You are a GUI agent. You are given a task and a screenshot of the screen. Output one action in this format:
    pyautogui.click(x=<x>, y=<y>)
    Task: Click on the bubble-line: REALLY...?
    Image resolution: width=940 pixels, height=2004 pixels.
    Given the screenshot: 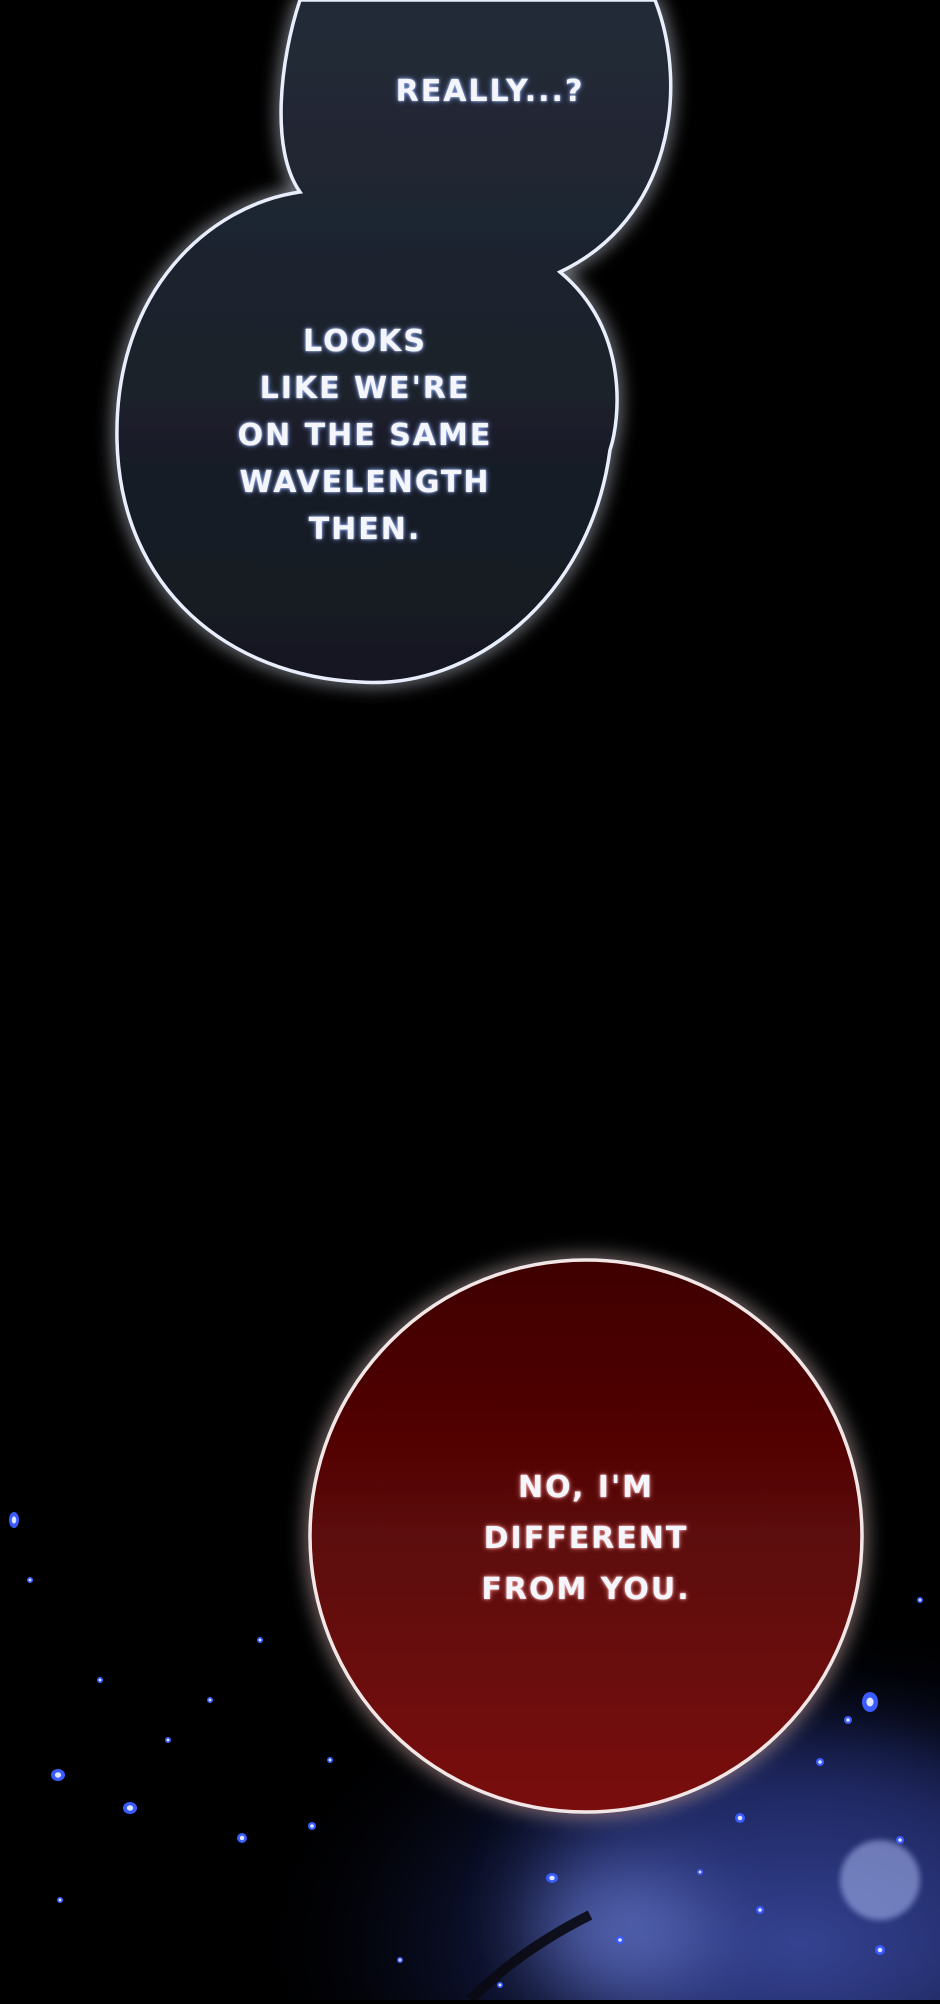 What is the action you would take?
    pyautogui.click(x=490, y=91)
    